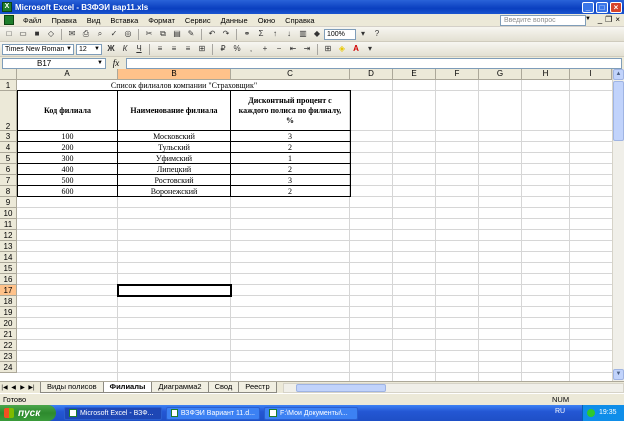  What do you see at coordinates (223, 387) in the screenshot?
I see `tab-summary: Свод` at bounding box center [223, 387].